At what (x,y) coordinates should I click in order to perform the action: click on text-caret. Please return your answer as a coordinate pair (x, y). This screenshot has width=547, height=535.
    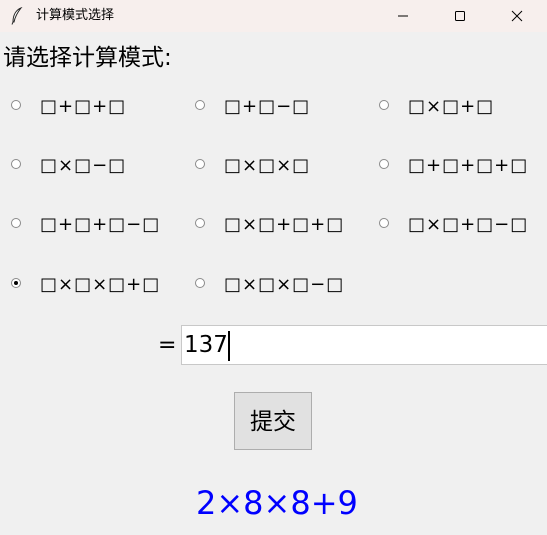
    Looking at the image, I should click on (229, 346).